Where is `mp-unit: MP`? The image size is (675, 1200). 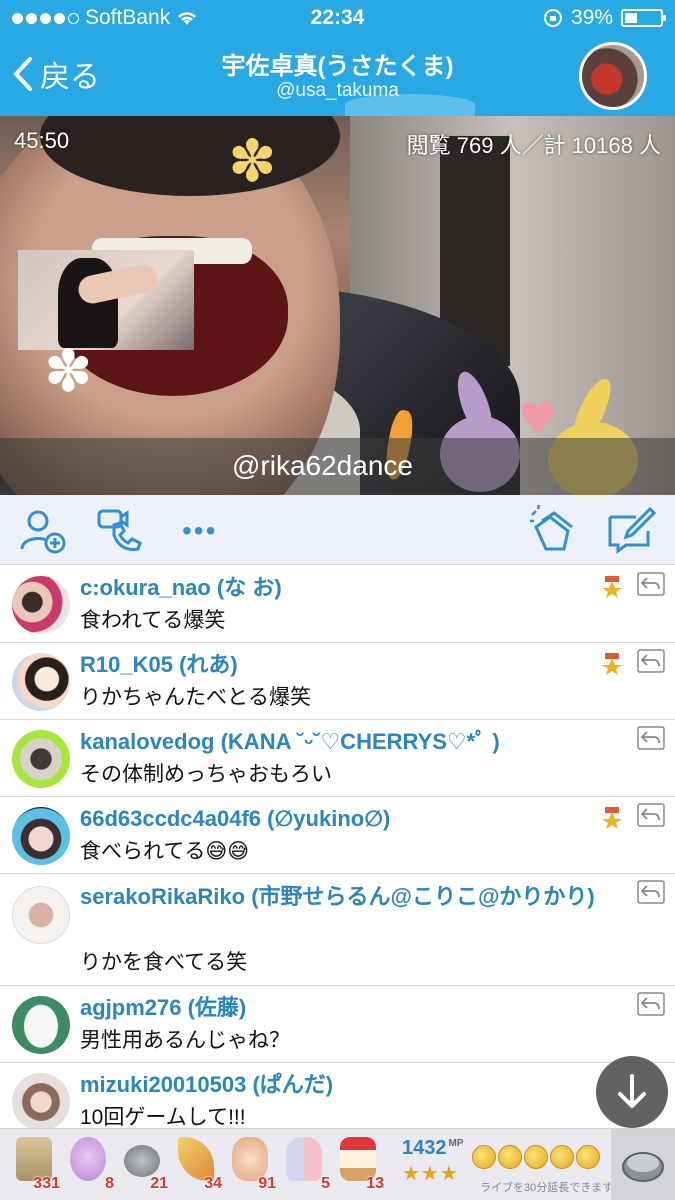 mp-unit: MP is located at coordinates (456, 1144).